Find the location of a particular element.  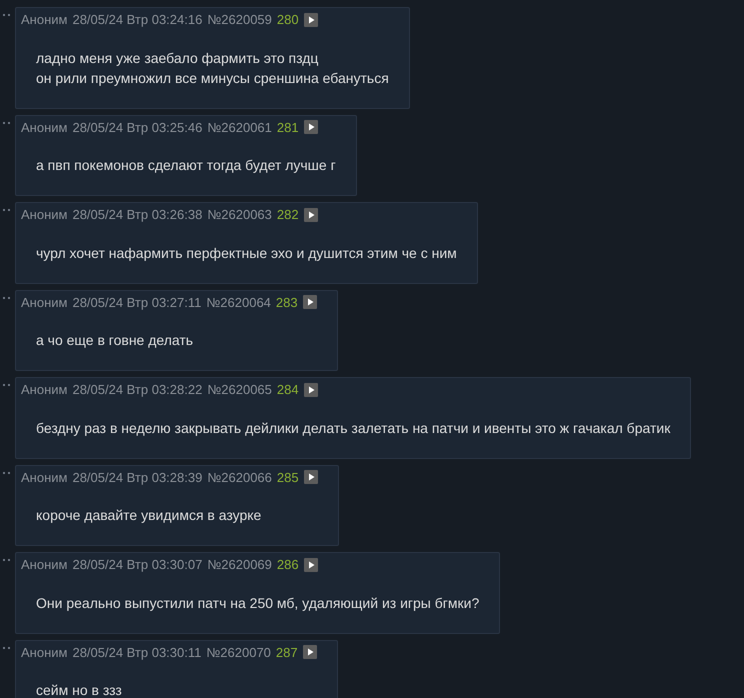

reply-index: 286 is located at coordinates (287, 565).